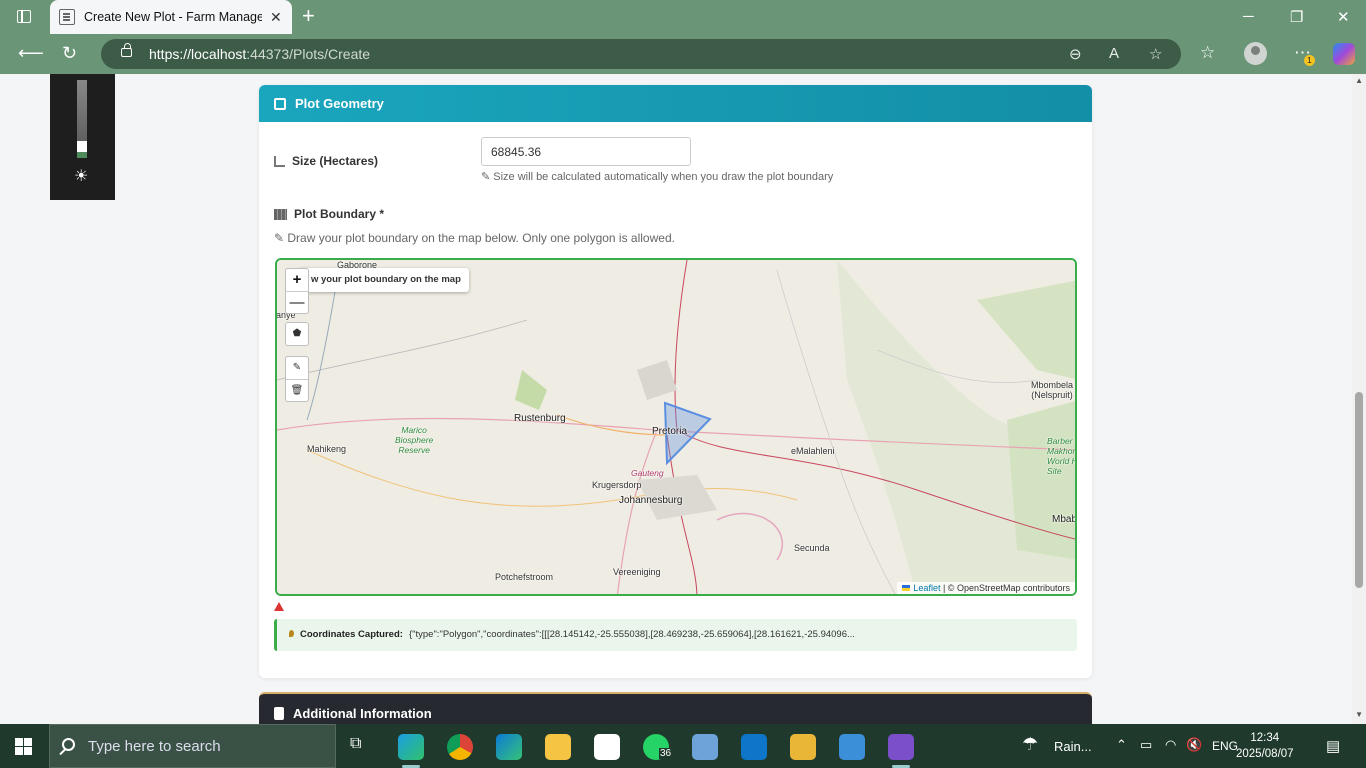  I want to click on notifications-icon: ▤, so click(1333, 746).